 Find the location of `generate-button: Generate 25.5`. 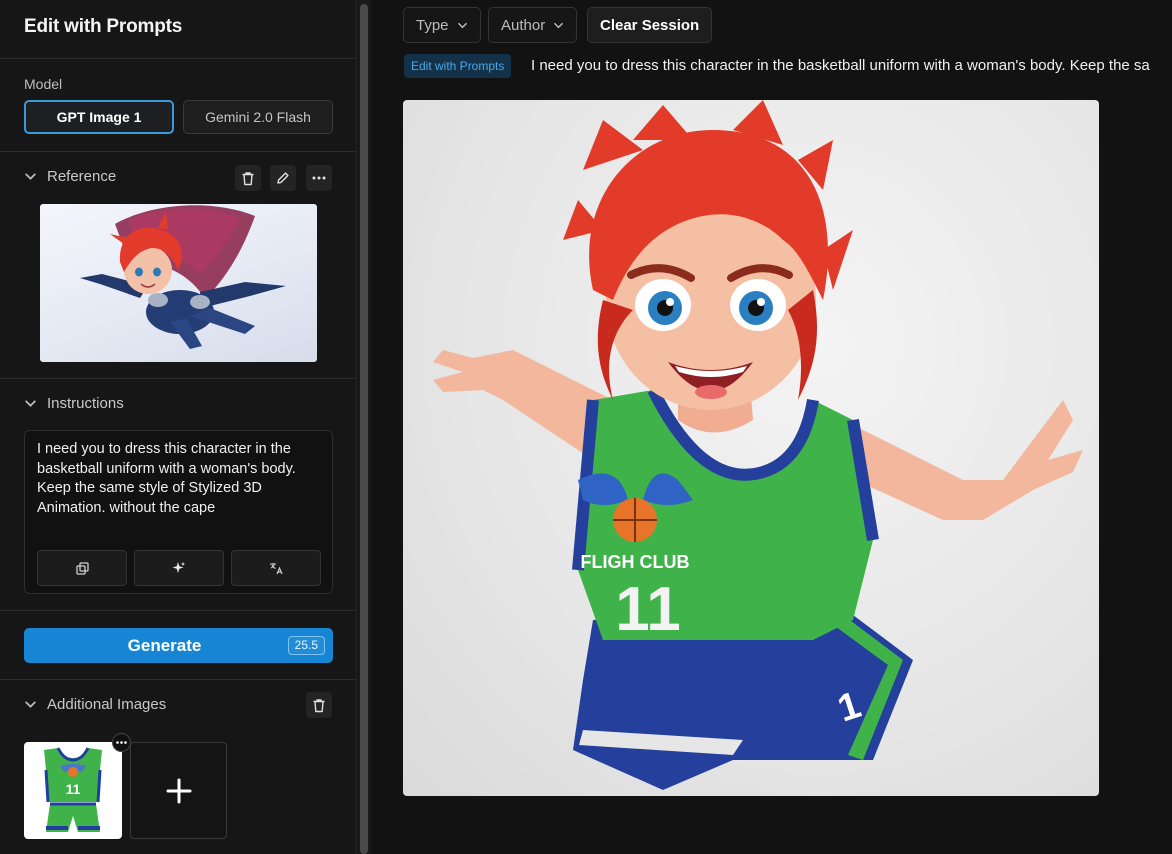

generate-button: Generate 25.5 is located at coordinates (178, 645).